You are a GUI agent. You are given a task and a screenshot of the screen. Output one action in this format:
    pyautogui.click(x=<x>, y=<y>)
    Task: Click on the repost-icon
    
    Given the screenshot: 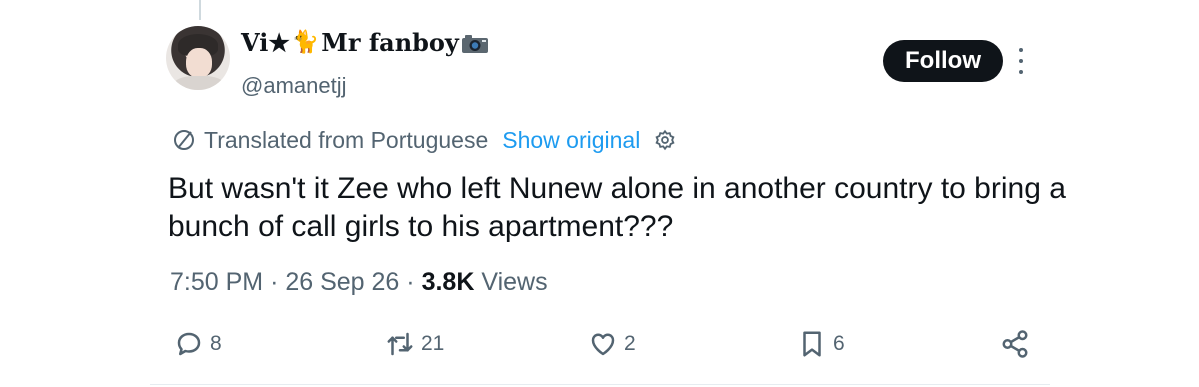 What is the action you would take?
    pyautogui.click(x=400, y=344)
    